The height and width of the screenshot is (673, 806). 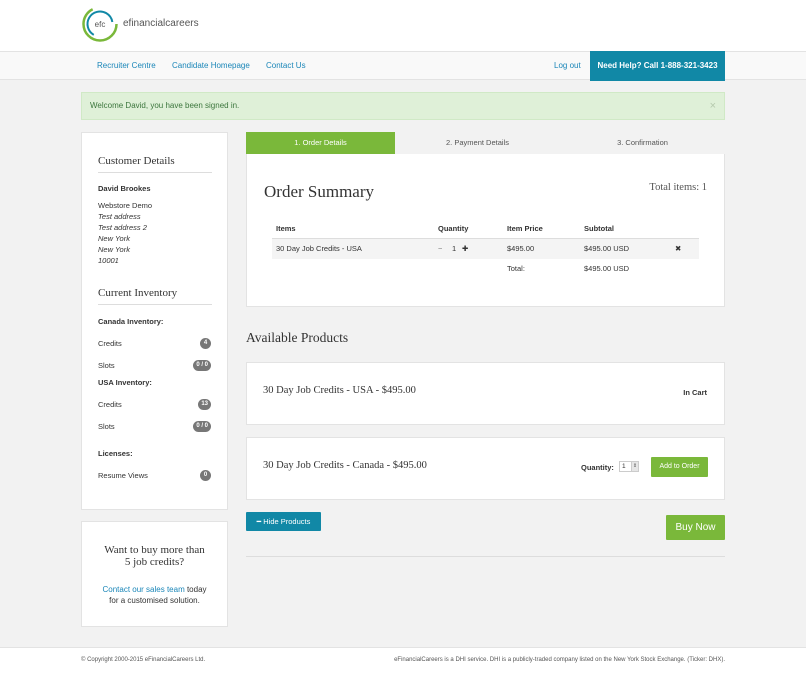 What do you see at coordinates (465, 248) in the screenshot?
I see `plus-icon: ✚` at bounding box center [465, 248].